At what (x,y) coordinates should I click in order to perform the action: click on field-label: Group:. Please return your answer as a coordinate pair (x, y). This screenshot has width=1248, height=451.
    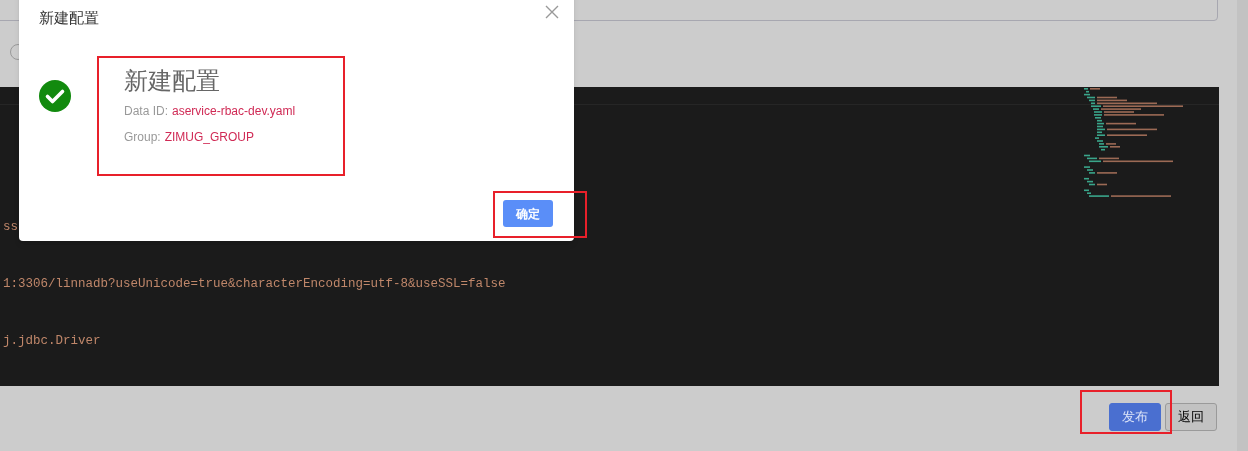
    Looking at the image, I should click on (142, 137).